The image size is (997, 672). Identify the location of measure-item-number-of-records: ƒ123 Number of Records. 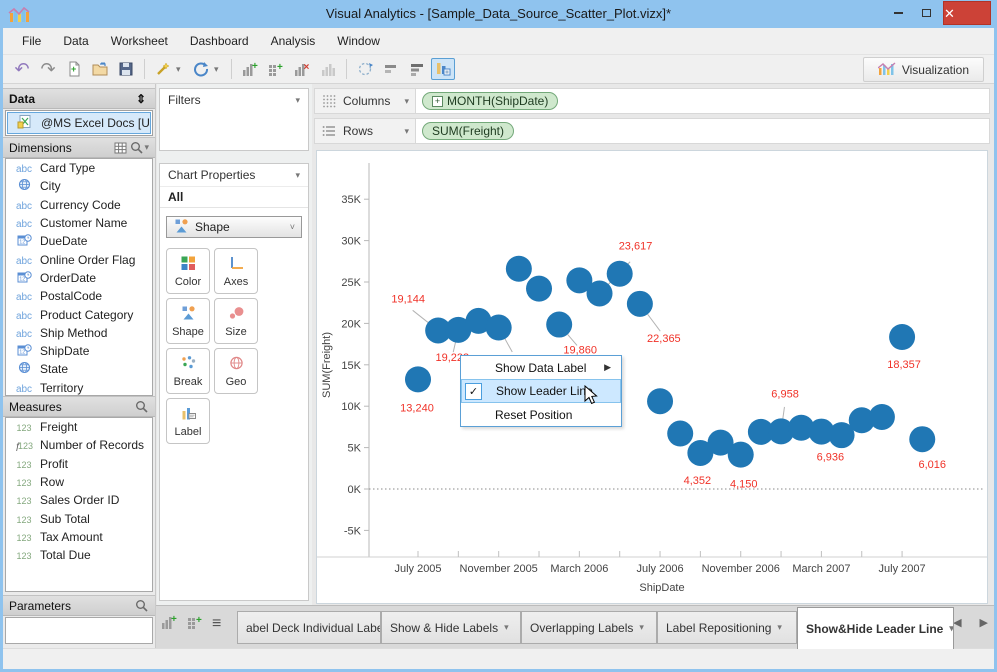
(79, 445).